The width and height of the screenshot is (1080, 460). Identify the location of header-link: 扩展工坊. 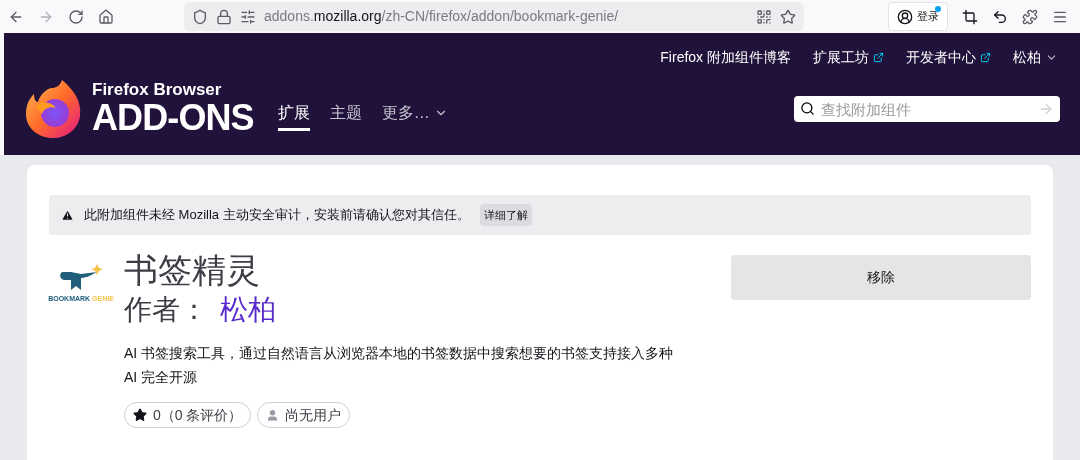
(848, 57).